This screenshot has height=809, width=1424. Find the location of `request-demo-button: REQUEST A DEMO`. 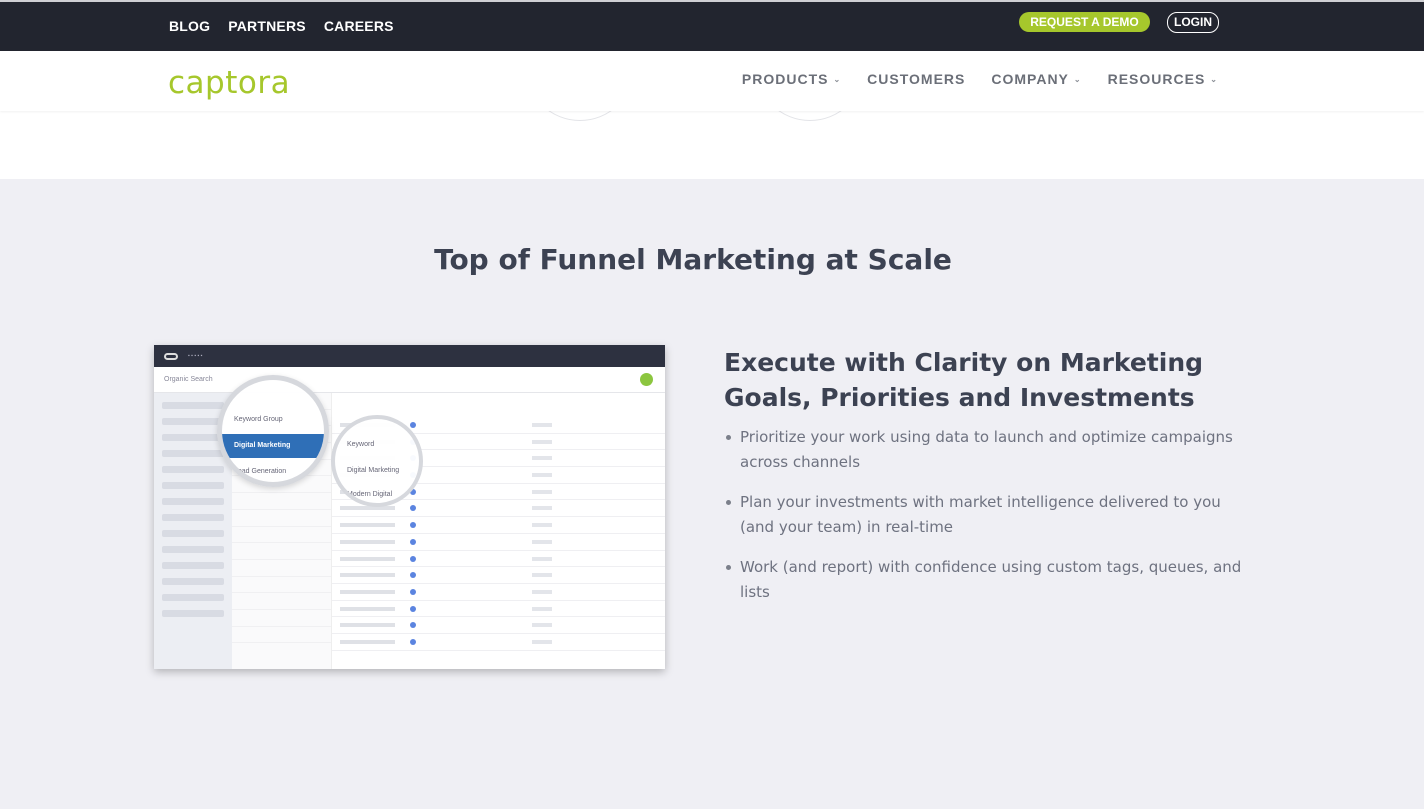

request-demo-button: REQUEST A DEMO is located at coordinates (1084, 22).